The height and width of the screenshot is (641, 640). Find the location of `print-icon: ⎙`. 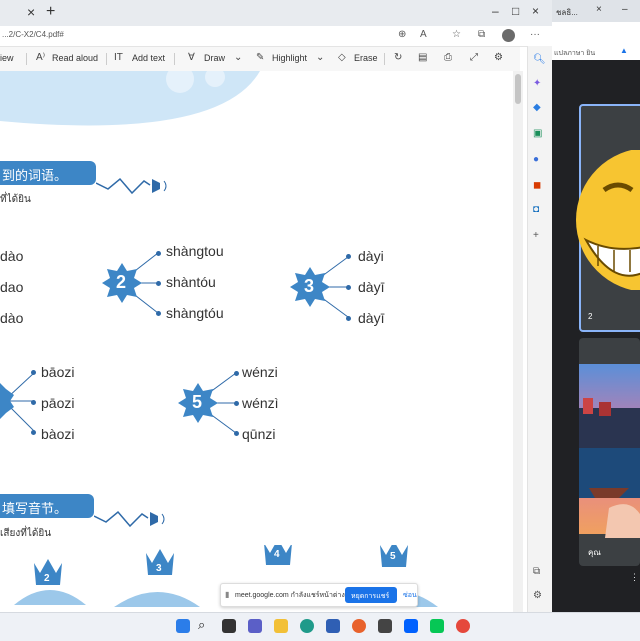

print-icon: ⎙ is located at coordinates (448, 57).